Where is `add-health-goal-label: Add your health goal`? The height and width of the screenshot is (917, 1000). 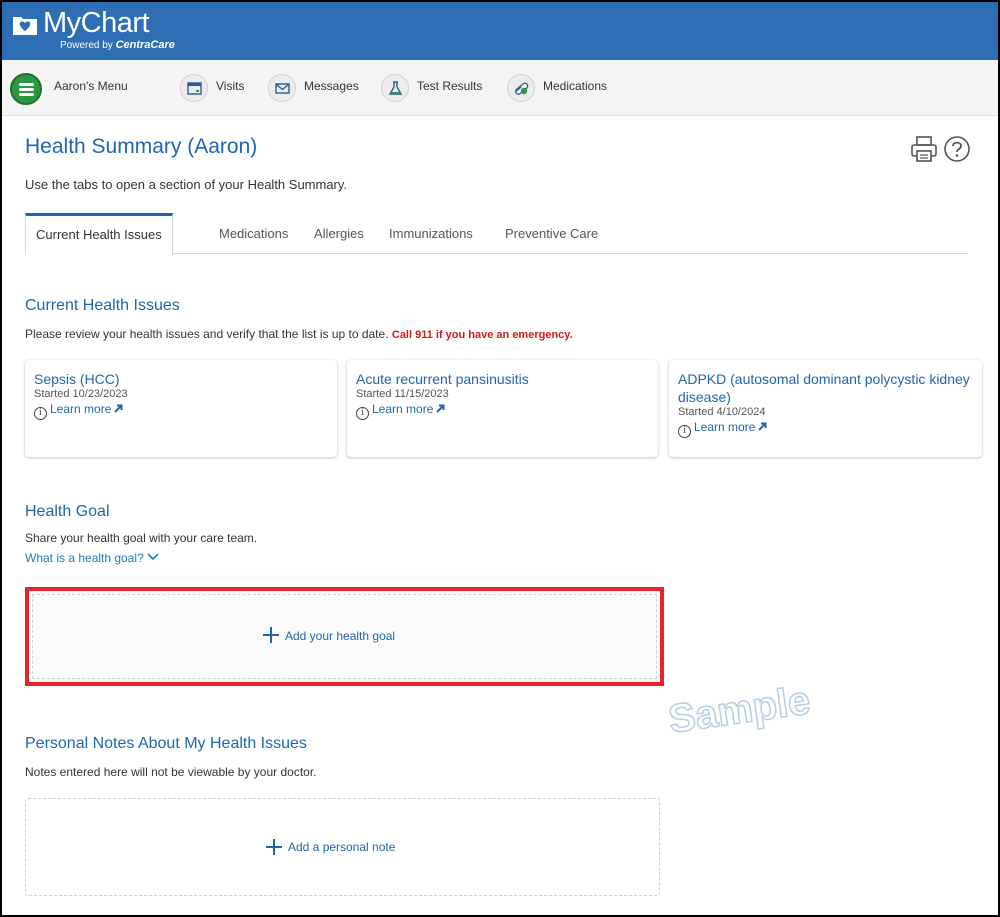 add-health-goal-label: Add your health goal is located at coordinates (340, 636).